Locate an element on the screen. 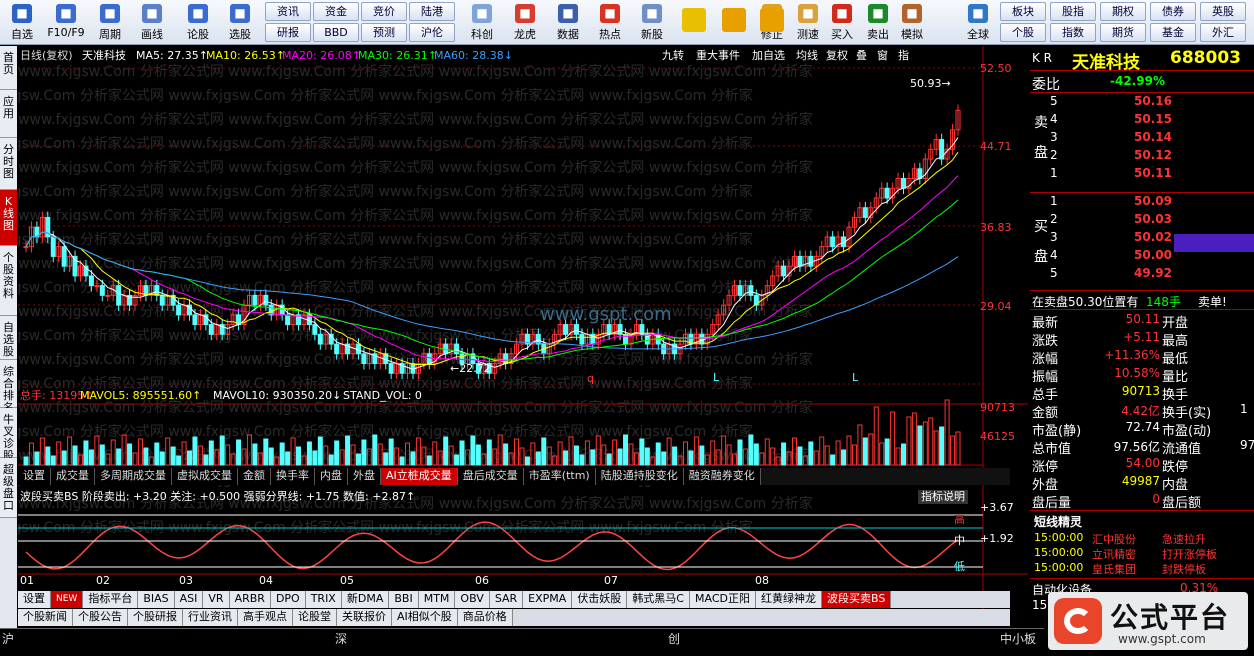 Image resolution: width=1254 pixels, height=656 pixels. indicator-tab-6: DPO is located at coordinates (288, 599).